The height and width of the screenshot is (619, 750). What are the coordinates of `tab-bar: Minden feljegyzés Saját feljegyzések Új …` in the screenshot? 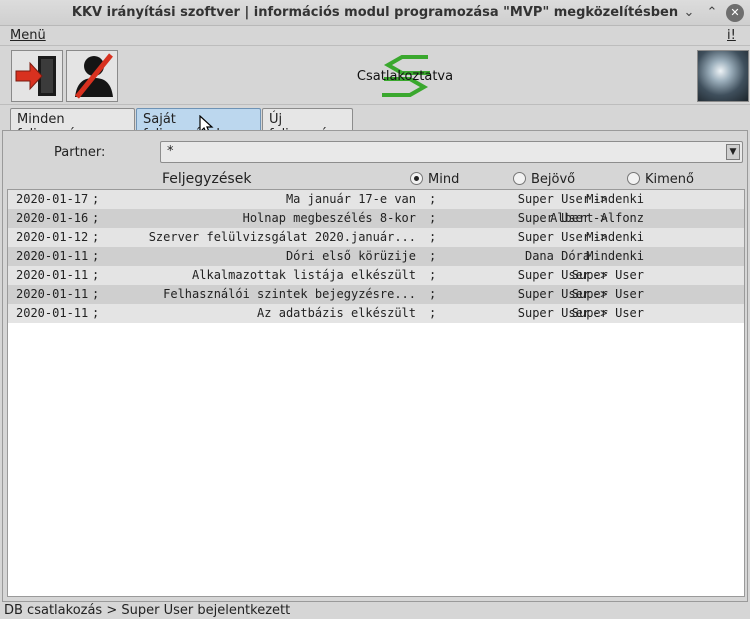 It's located at (375, 124).